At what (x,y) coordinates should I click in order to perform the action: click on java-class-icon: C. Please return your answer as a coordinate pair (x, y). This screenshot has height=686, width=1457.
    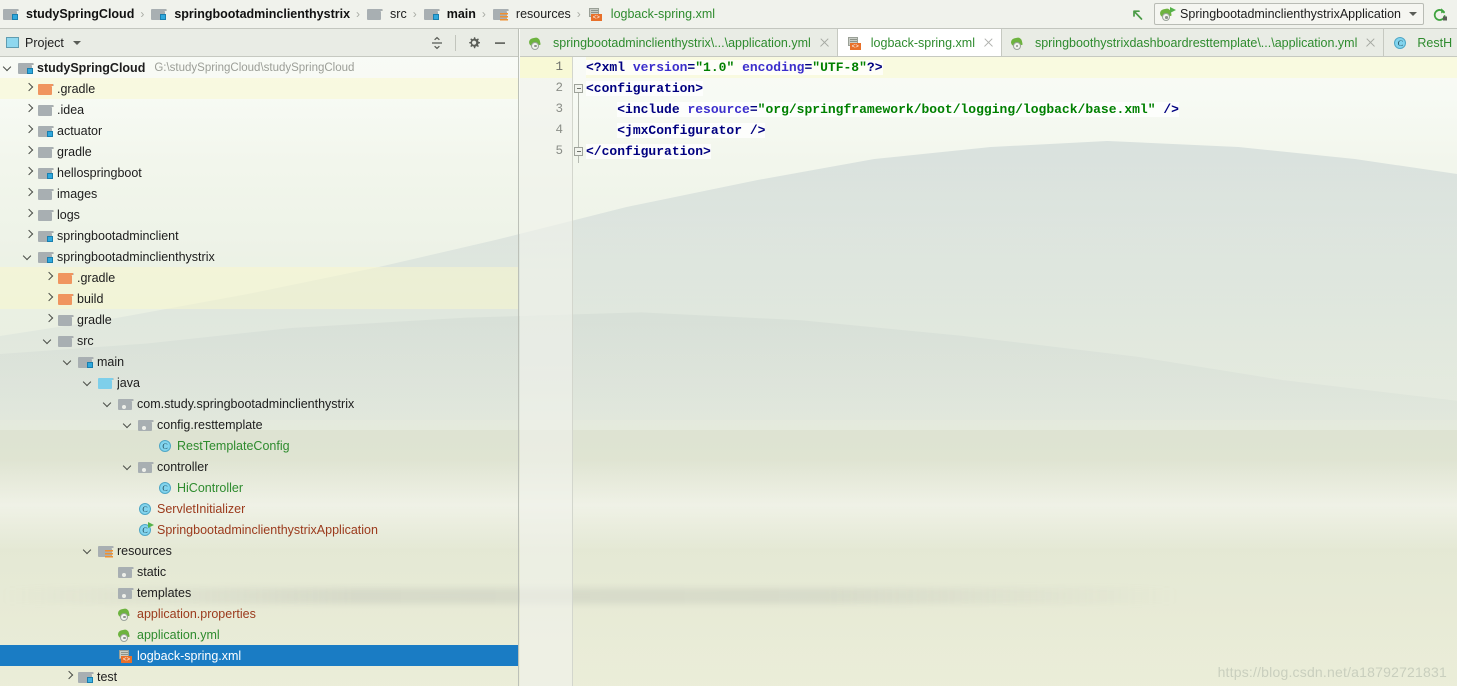
    Looking at the image, I should click on (145, 509).